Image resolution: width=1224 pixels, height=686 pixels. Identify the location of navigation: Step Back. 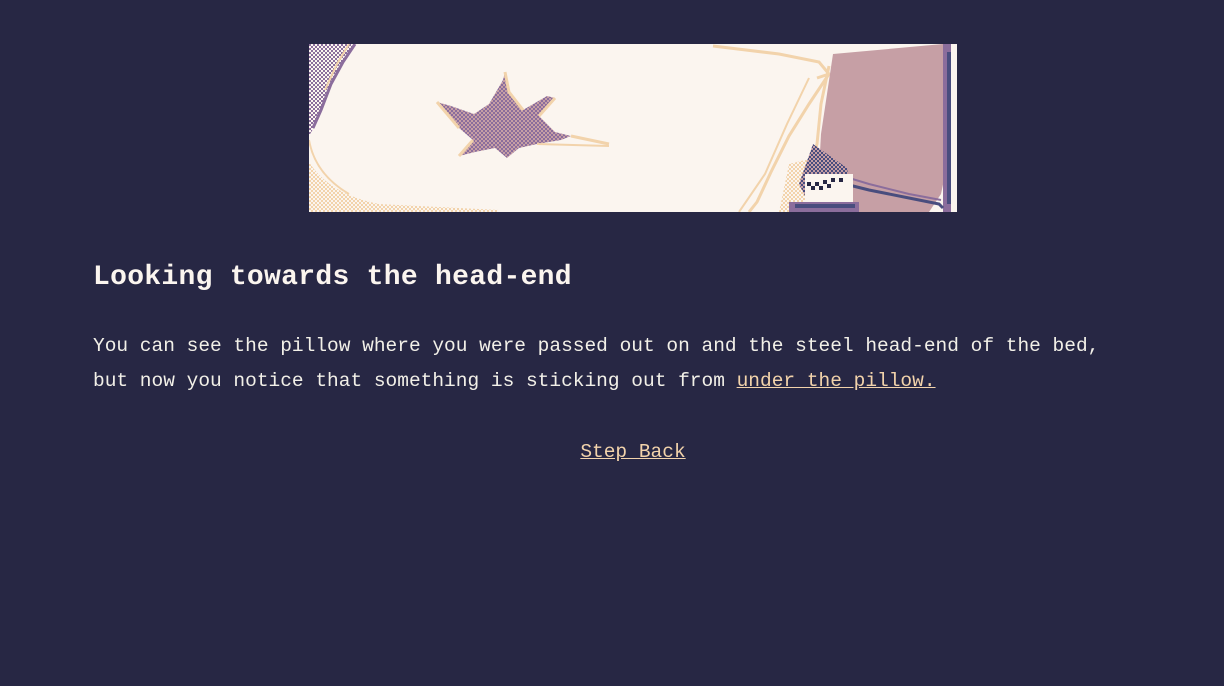
(612, 452).